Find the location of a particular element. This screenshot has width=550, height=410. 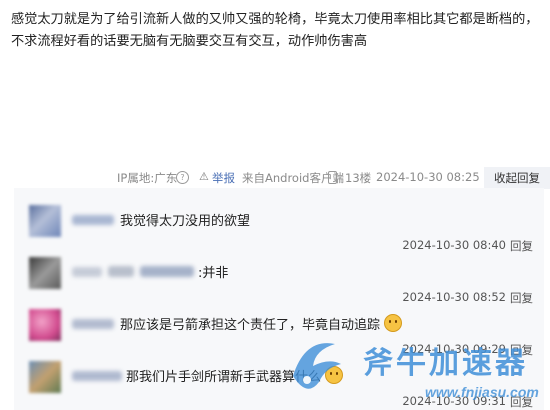

reply-time: 2024-10-30 08:40 is located at coordinates (454, 245).